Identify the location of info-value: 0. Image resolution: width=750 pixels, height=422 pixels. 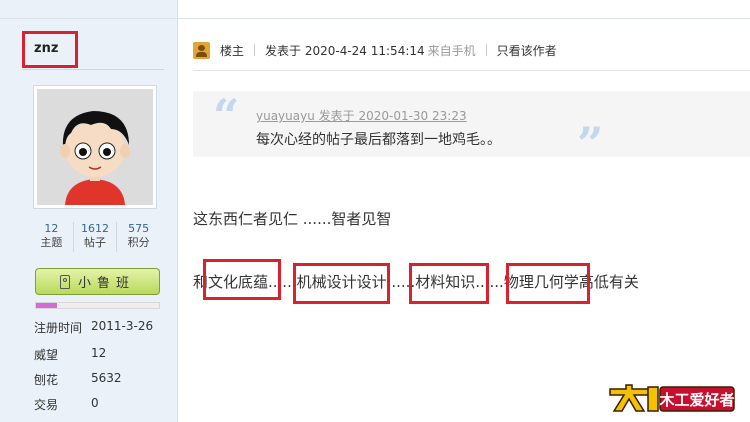
(95, 403).